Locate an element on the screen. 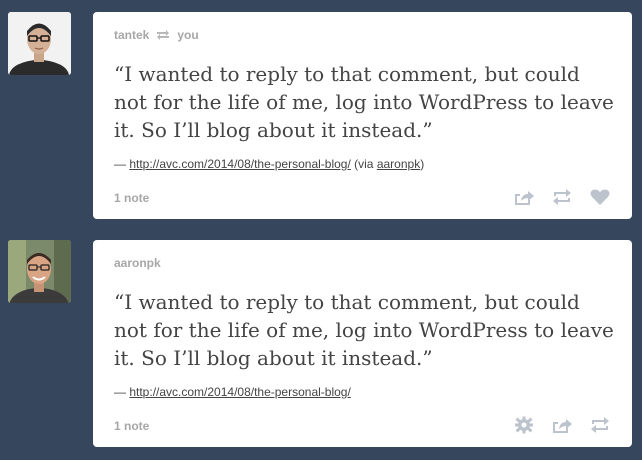 This screenshot has width=642, height=460. via-suffix: ) is located at coordinates (422, 164).